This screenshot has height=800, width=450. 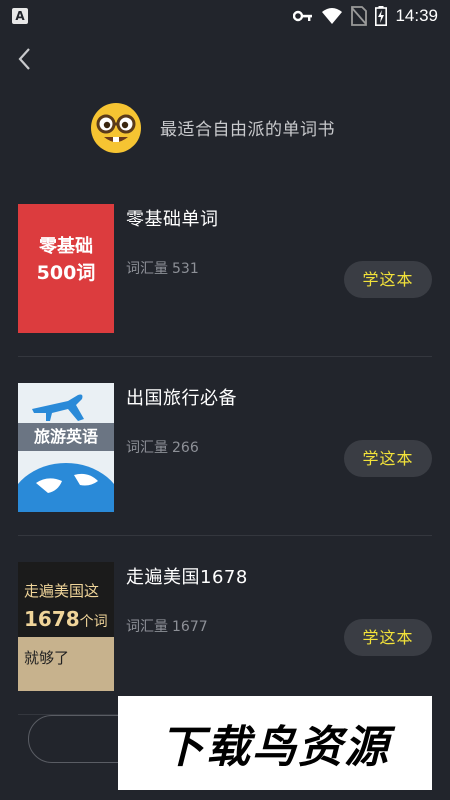 I want to click on book-cover: 零基础 500词, so click(x=66, y=268).